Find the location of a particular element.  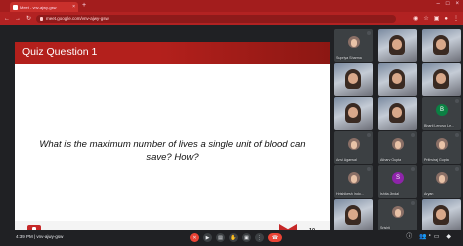

avatar: B is located at coordinates (442, 110).